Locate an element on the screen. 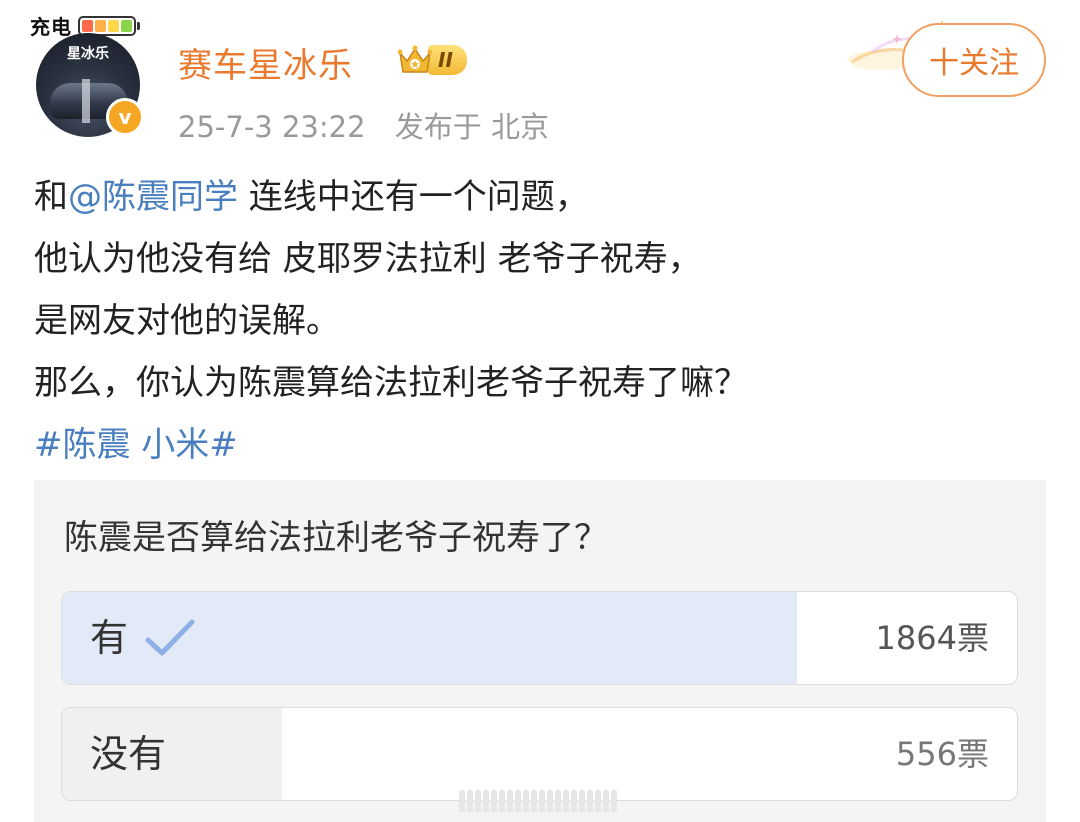 The width and height of the screenshot is (1080, 822). post-line-2: 他认为他没有给 皮耶罗法拉利 老爷子祝寿， is located at coordinates (368, 259).